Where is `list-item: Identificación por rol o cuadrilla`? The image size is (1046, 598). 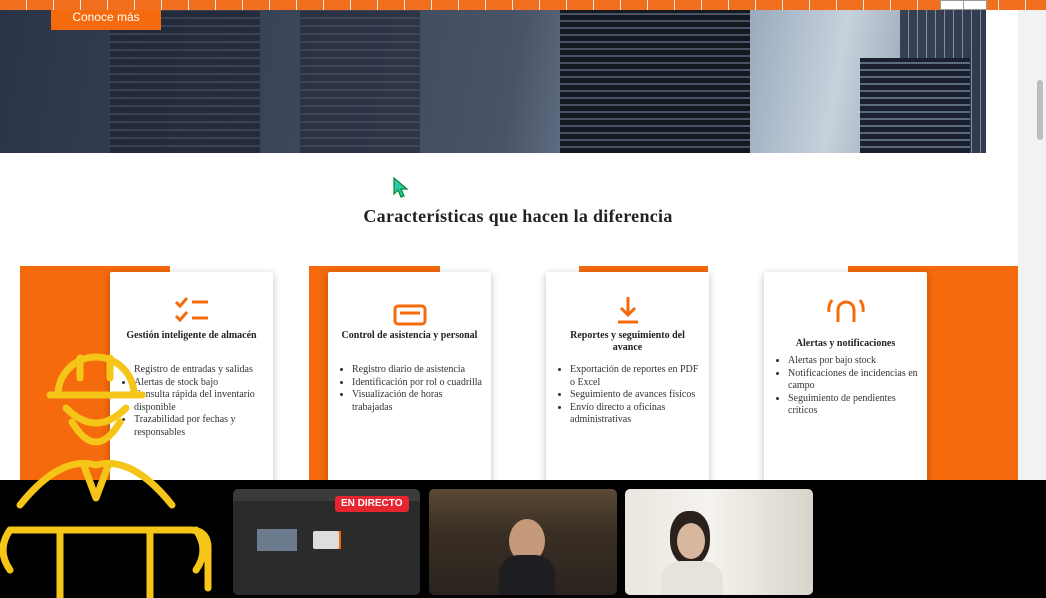
list-item: Identificación por rol o cuadrilla is located at coordinates (418, 383).